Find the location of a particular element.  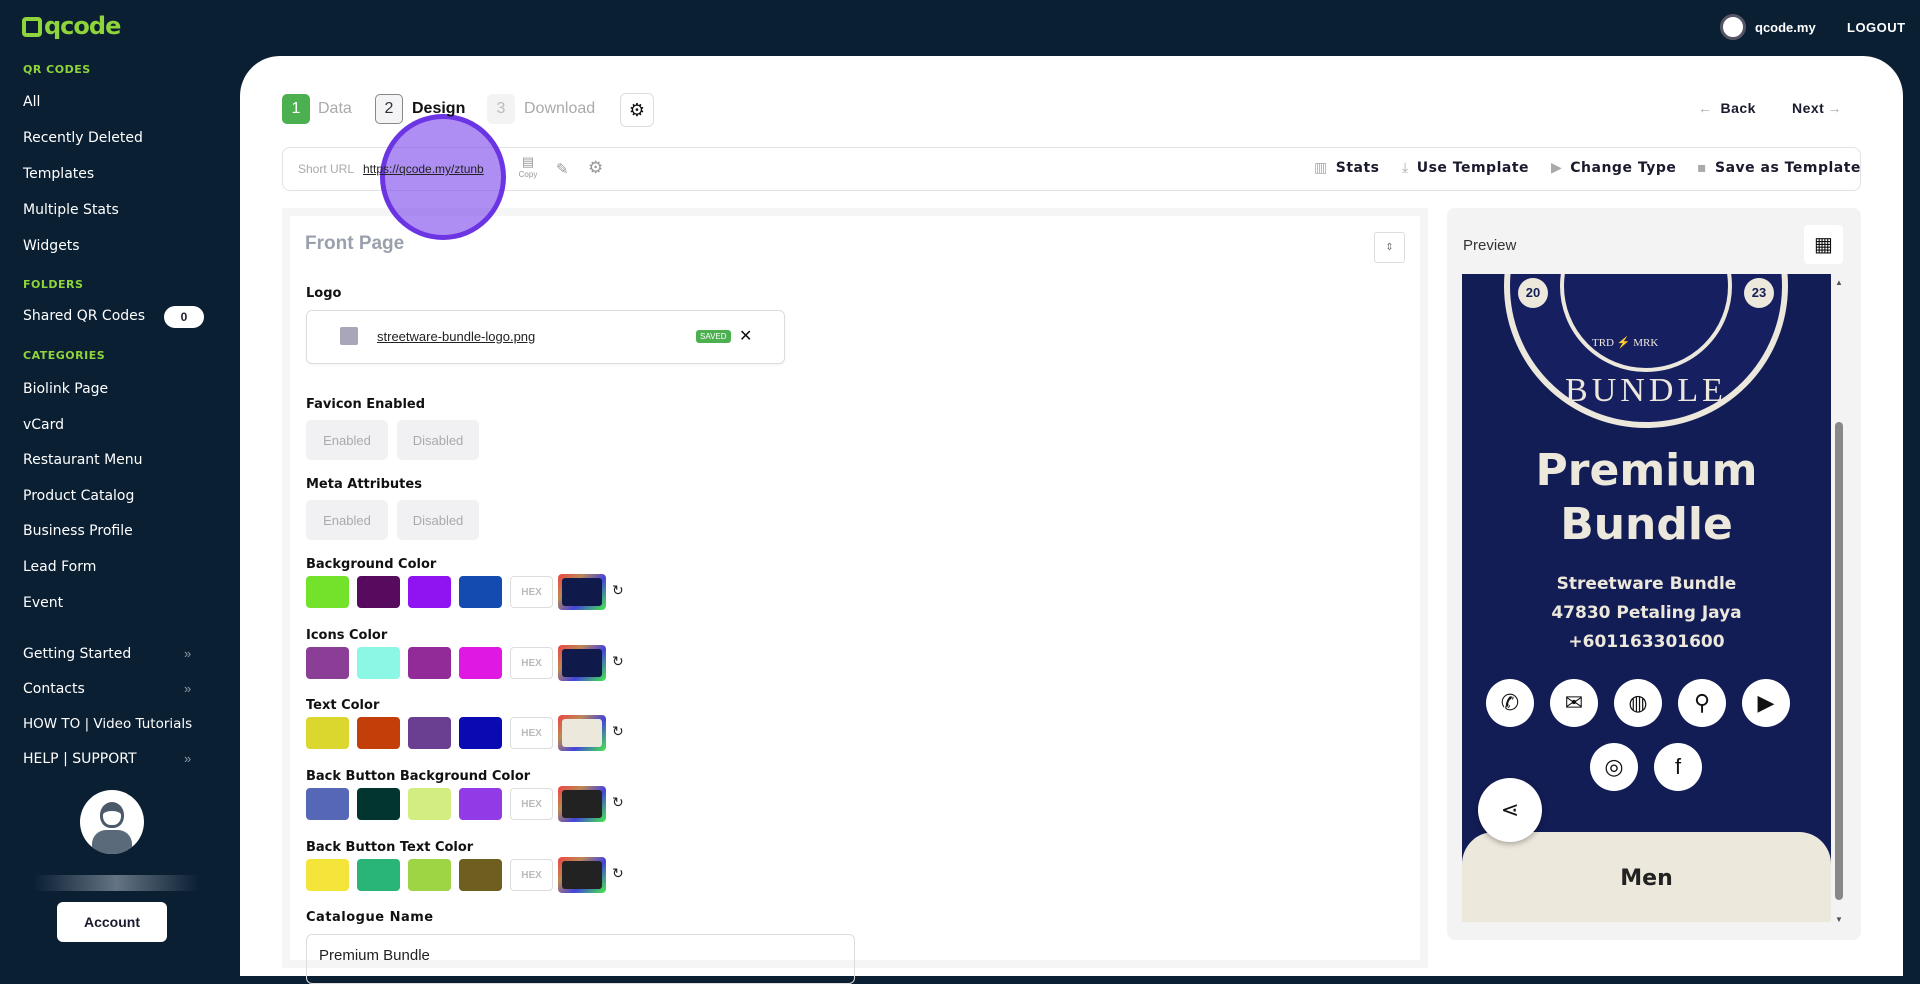

change-type-button: ▶ Change Type is located at coordinates (1613, 168).